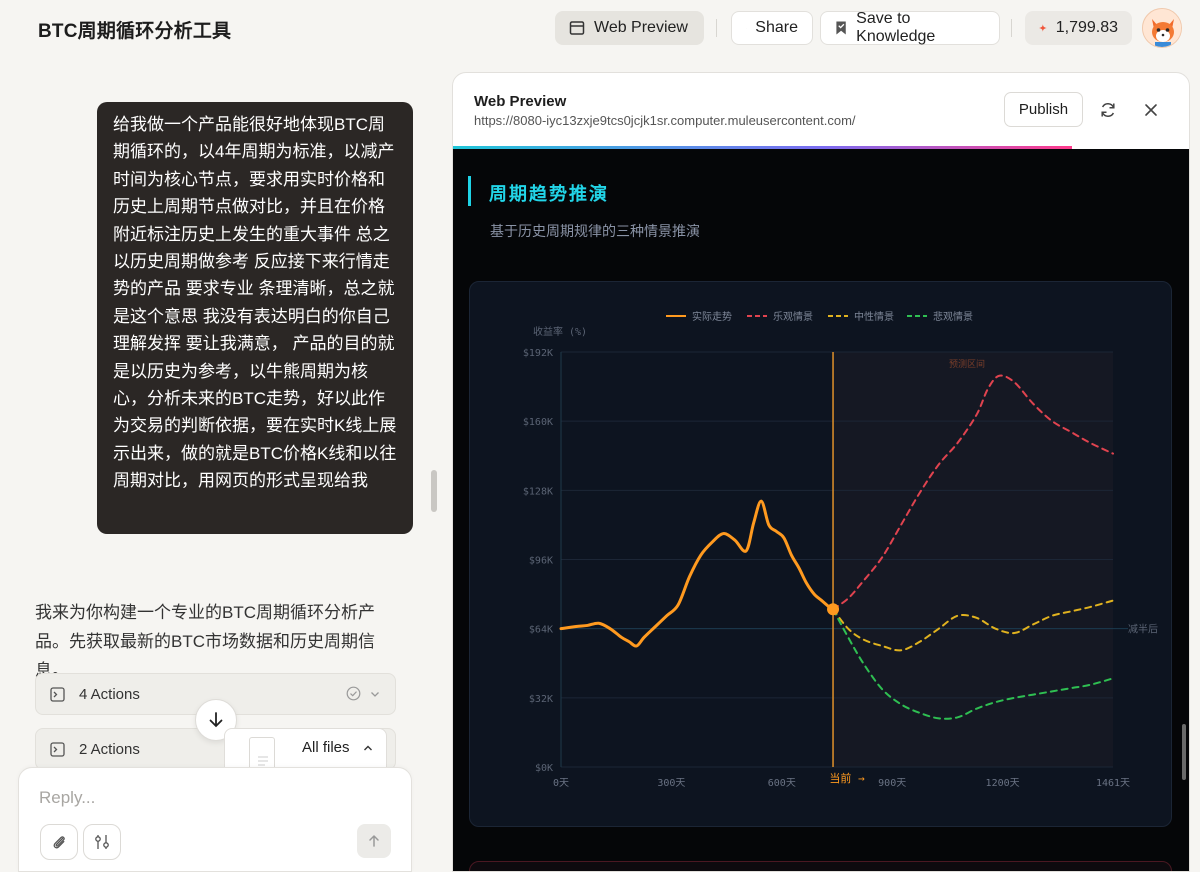 This screenshot has width=1200, height=872. What do you see at coordinates (434, 491) in the screenshot?
I see `chat-scrollbar` at bounding box center [434, 491].